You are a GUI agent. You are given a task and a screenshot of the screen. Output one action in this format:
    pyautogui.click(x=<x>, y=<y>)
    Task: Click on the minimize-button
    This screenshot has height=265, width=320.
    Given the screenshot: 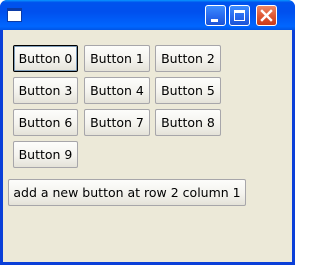 What is the action you would take?
    pyautogui.click(x=215, y=15)
    